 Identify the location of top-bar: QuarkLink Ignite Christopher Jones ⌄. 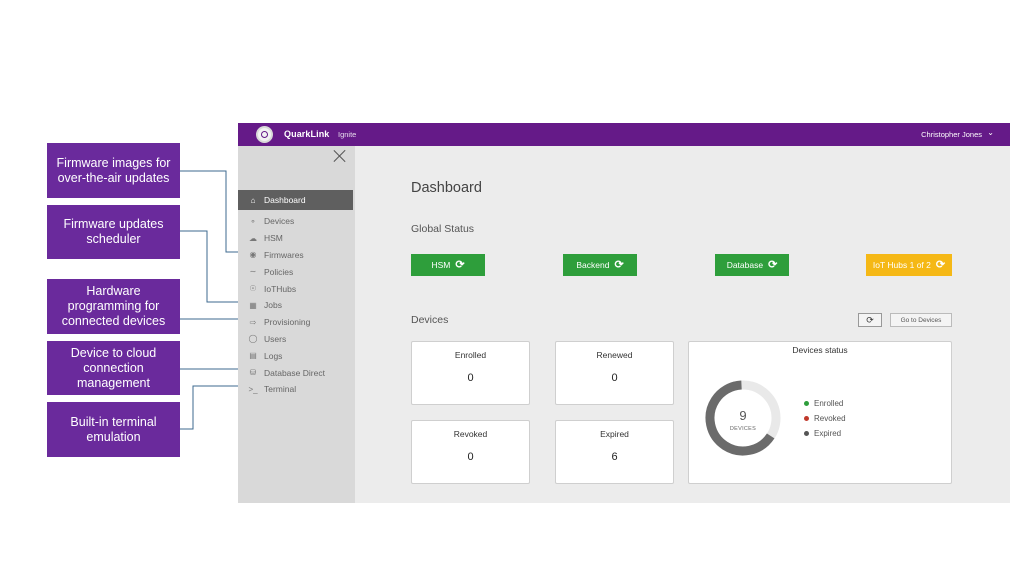
(624, 134).